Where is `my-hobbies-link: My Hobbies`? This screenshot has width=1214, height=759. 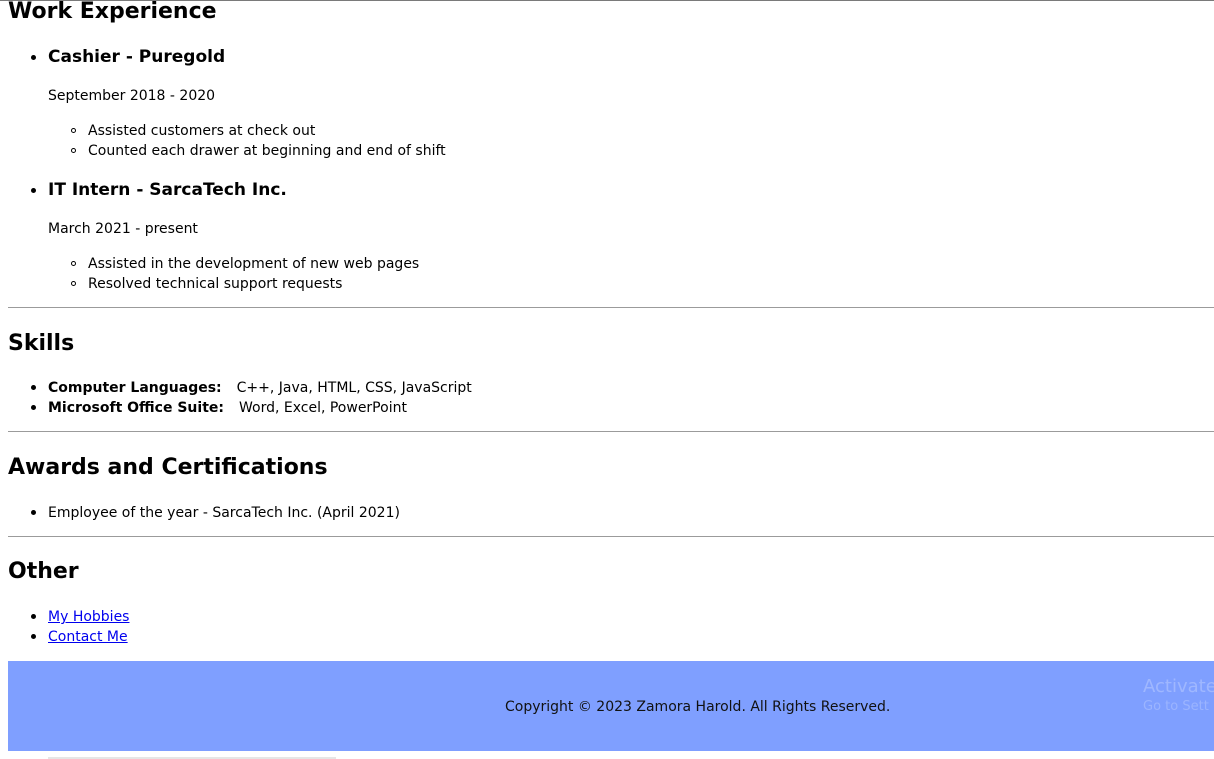
my-hobbies-link: My Hobbies is located at coordinates (88, 617).